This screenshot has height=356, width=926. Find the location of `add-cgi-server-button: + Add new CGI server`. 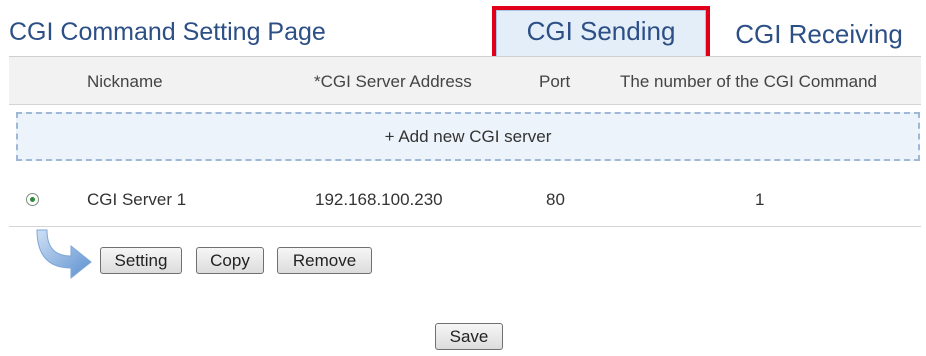

add-cgi-server-button: + Add new CGI server is located at coordinates (468, 136).